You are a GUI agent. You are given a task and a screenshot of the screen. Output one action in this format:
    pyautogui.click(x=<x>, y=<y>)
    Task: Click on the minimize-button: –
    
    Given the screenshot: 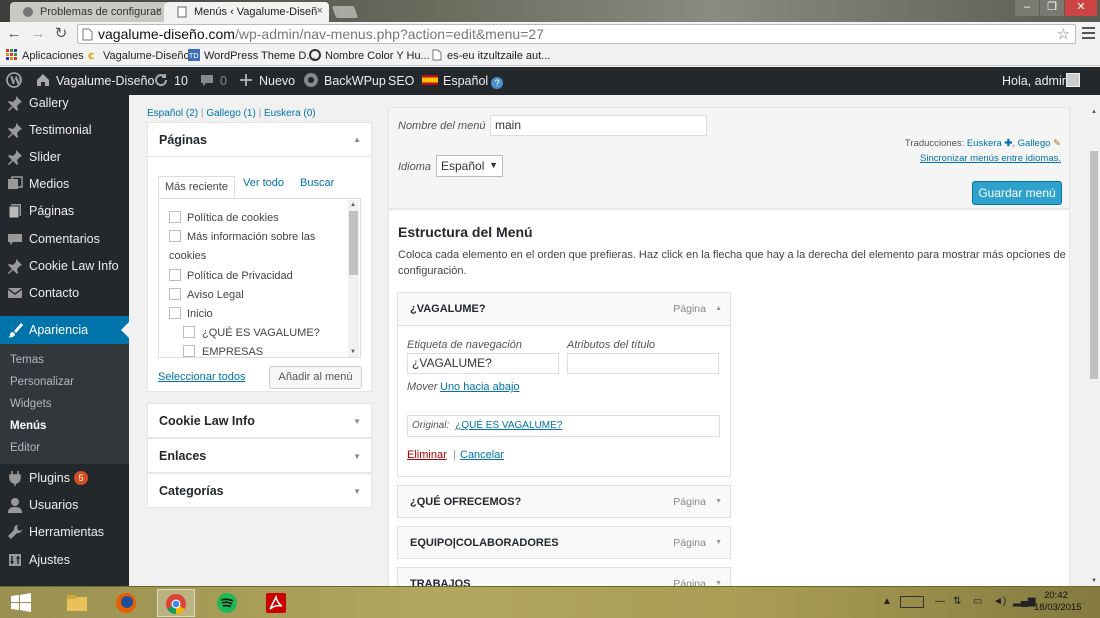 What is the action you would take?
    pyautogui.click(x=1027, y=8)
    